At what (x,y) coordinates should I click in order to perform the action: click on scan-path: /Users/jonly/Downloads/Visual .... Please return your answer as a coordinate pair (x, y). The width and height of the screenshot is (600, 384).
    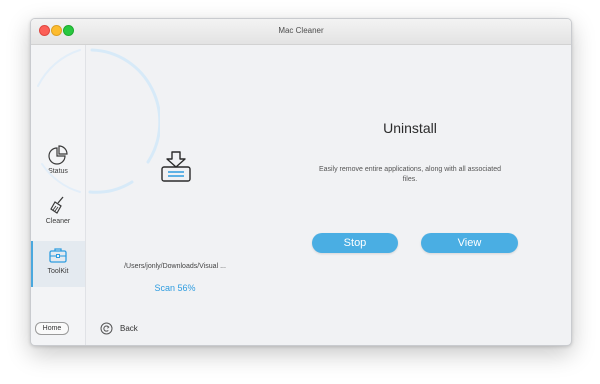
    Looking at the image, I should click on (175, 266).